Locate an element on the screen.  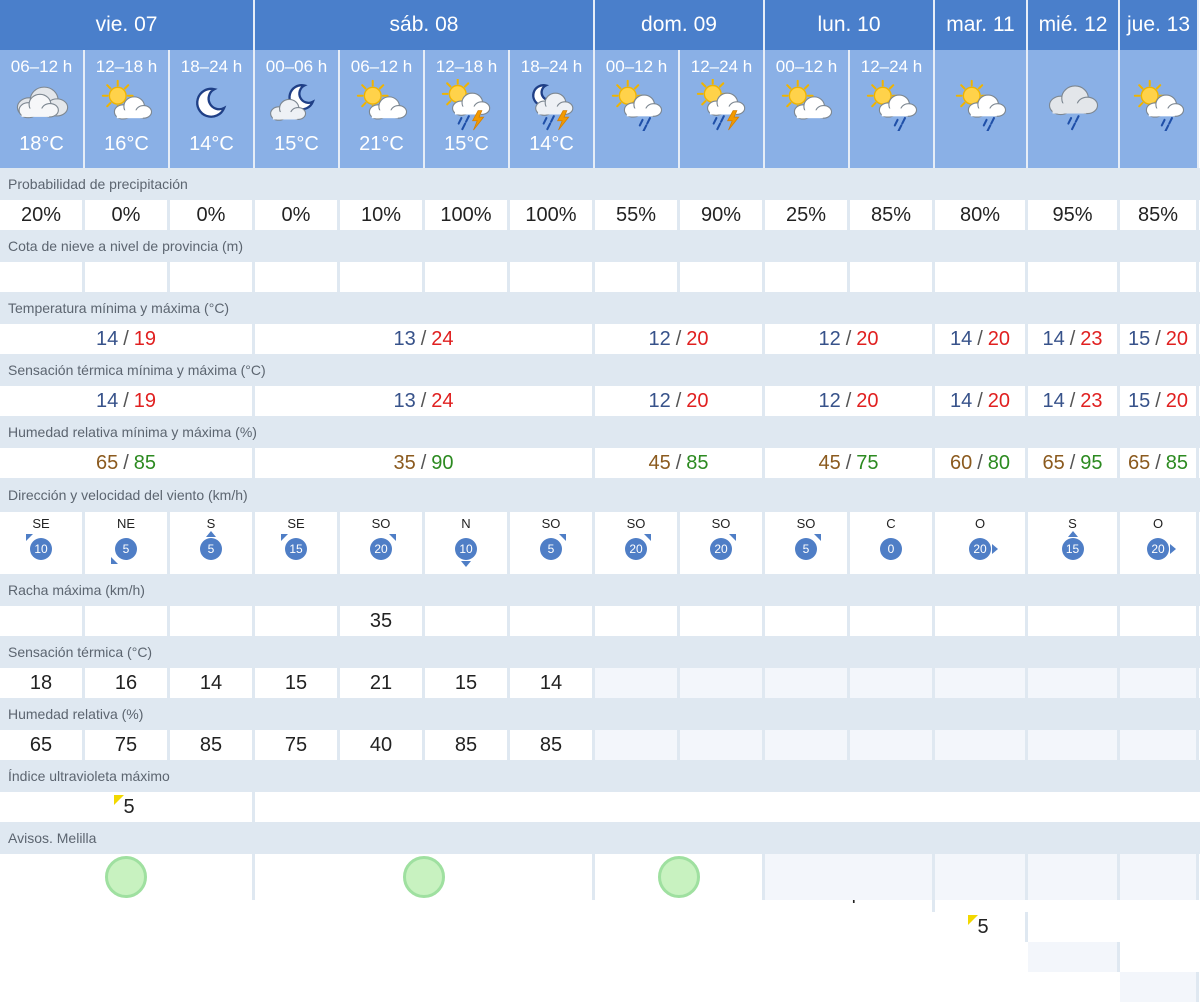
precip-value: 55% is located at coordinates (637, 215).